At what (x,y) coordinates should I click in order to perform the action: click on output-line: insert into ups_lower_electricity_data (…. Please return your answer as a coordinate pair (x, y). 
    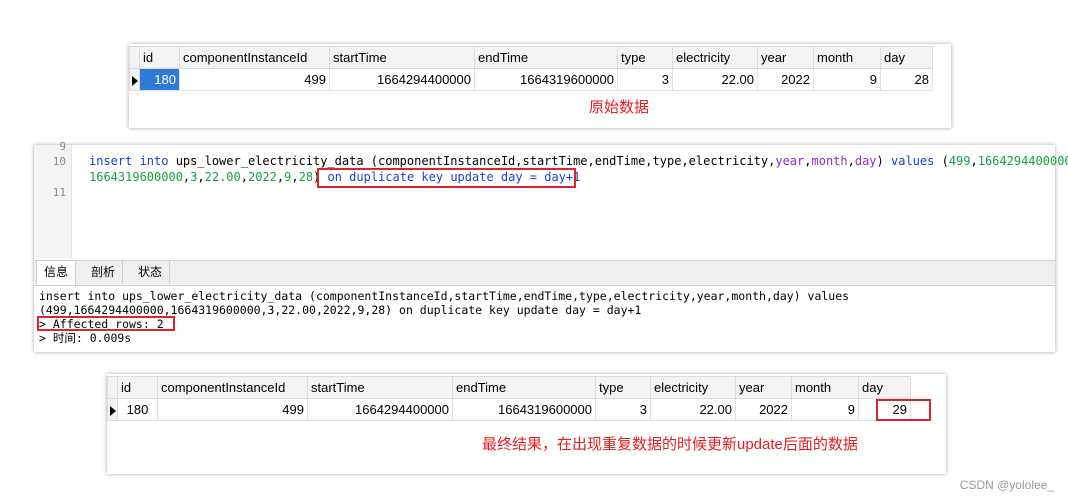
    Looking at the image, I should click on (444, 296).